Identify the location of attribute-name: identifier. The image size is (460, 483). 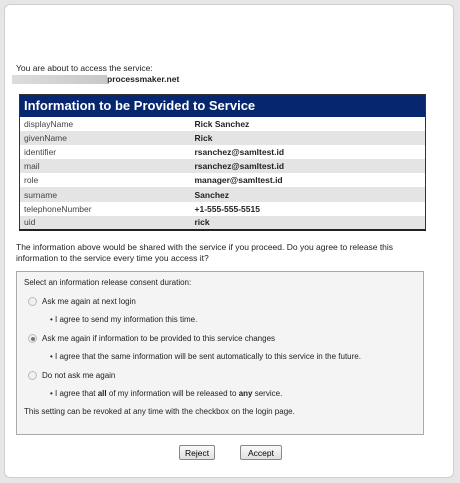
(40, 151).